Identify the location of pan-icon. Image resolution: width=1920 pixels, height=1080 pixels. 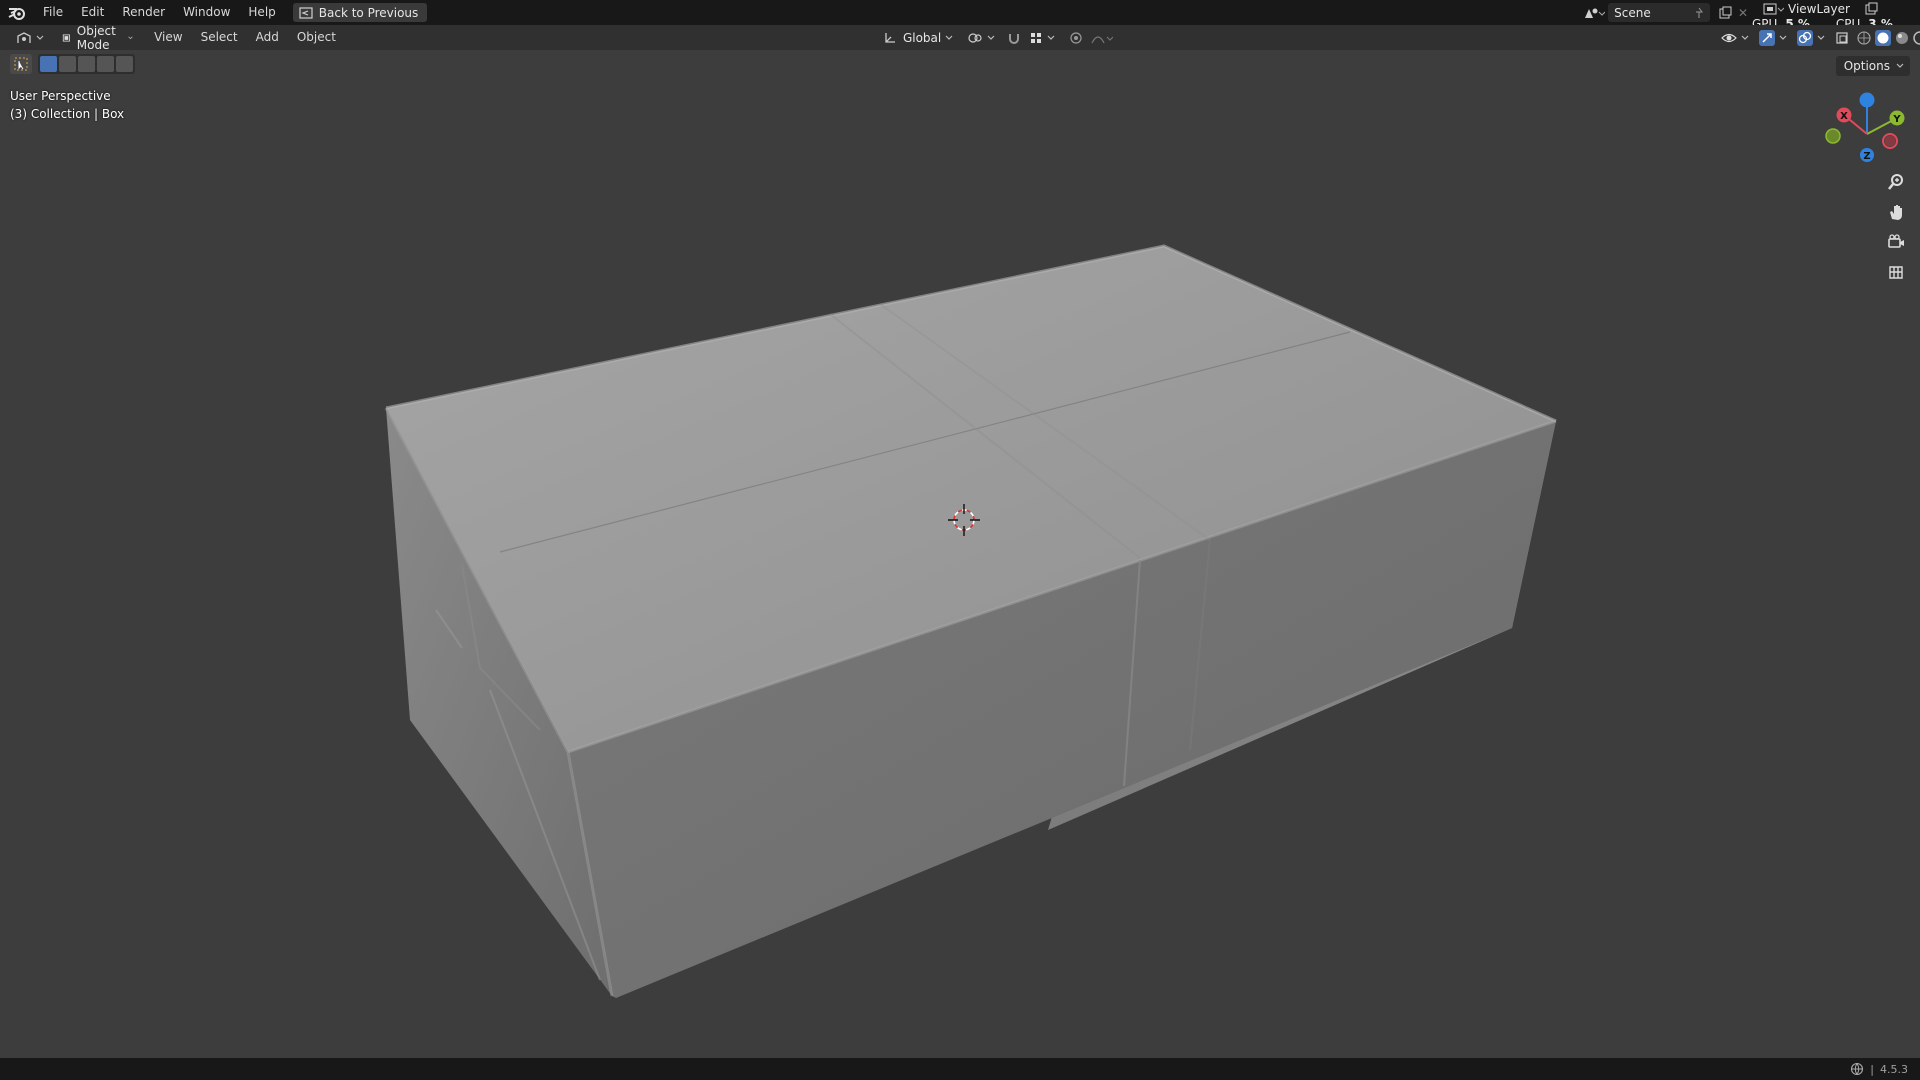
(1896, 212).